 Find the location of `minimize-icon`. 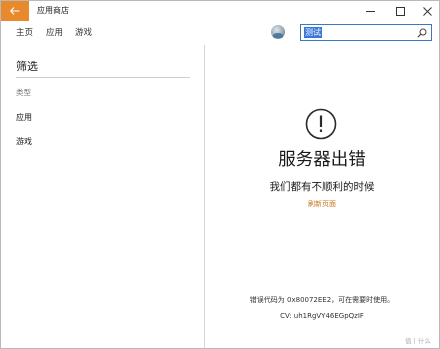

minimize-icon is located at coordinates (370, 11).